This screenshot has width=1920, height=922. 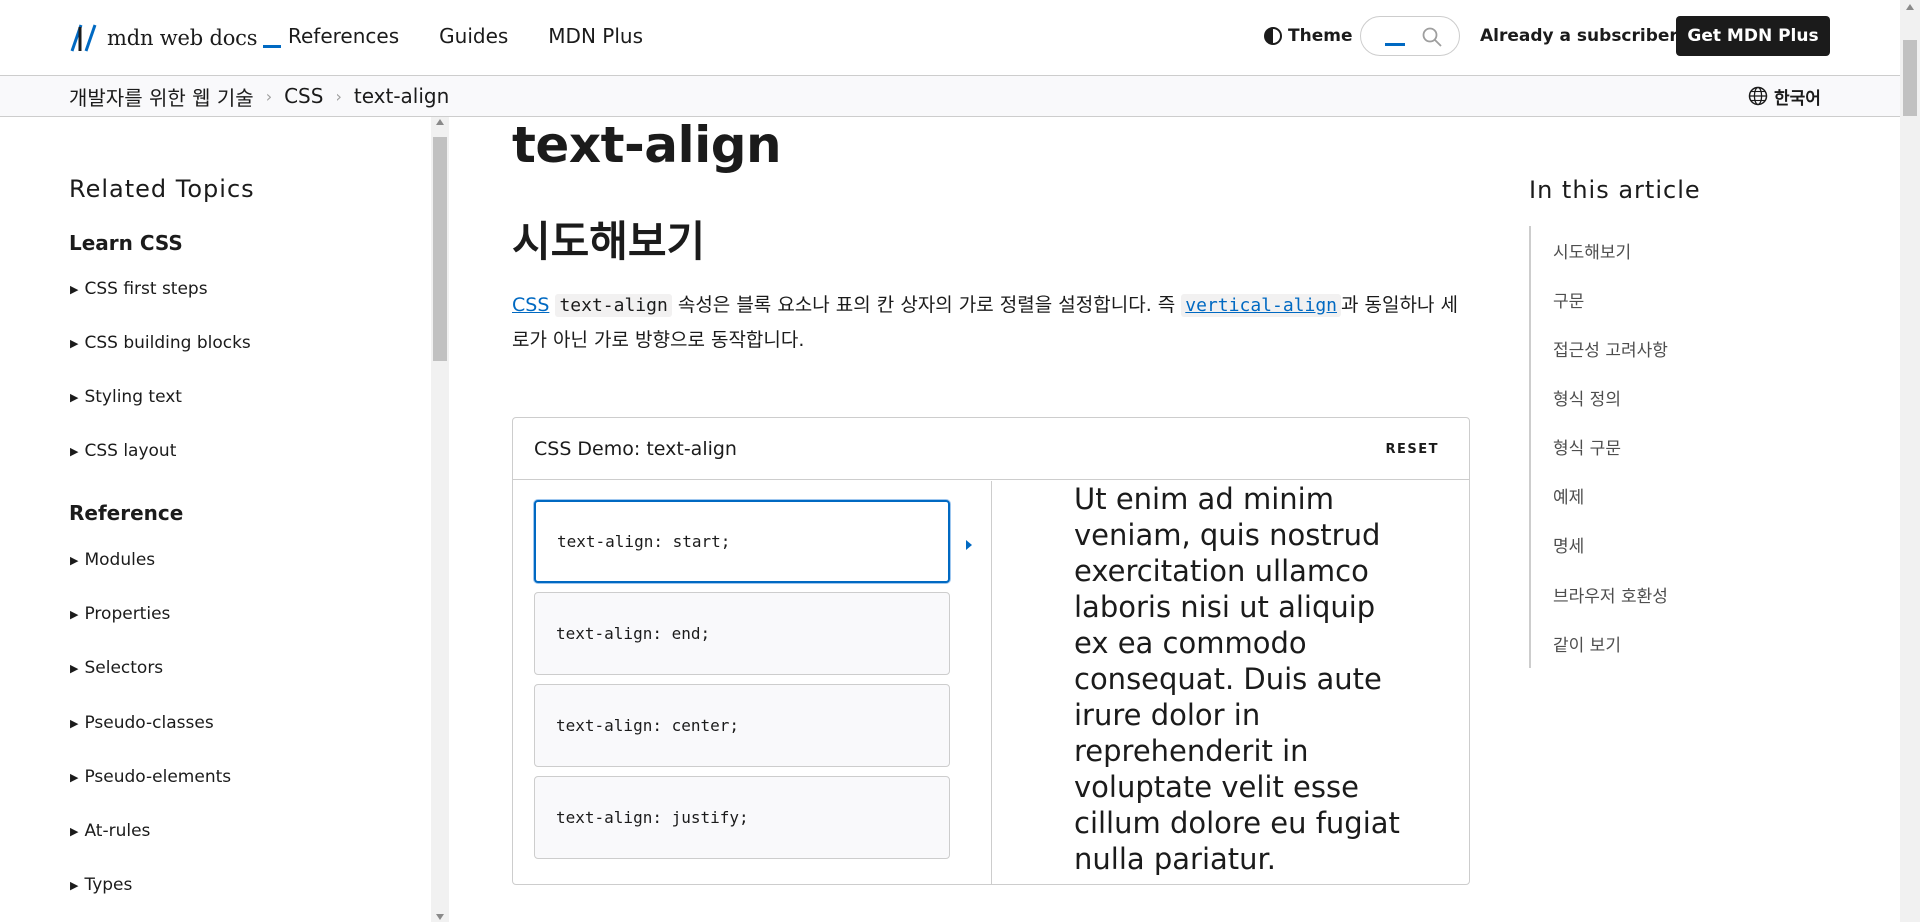 What do you see at coordinates (613, 305) in the screenshot?
I see `property-code: text-align` at bounding box center [613, 305].